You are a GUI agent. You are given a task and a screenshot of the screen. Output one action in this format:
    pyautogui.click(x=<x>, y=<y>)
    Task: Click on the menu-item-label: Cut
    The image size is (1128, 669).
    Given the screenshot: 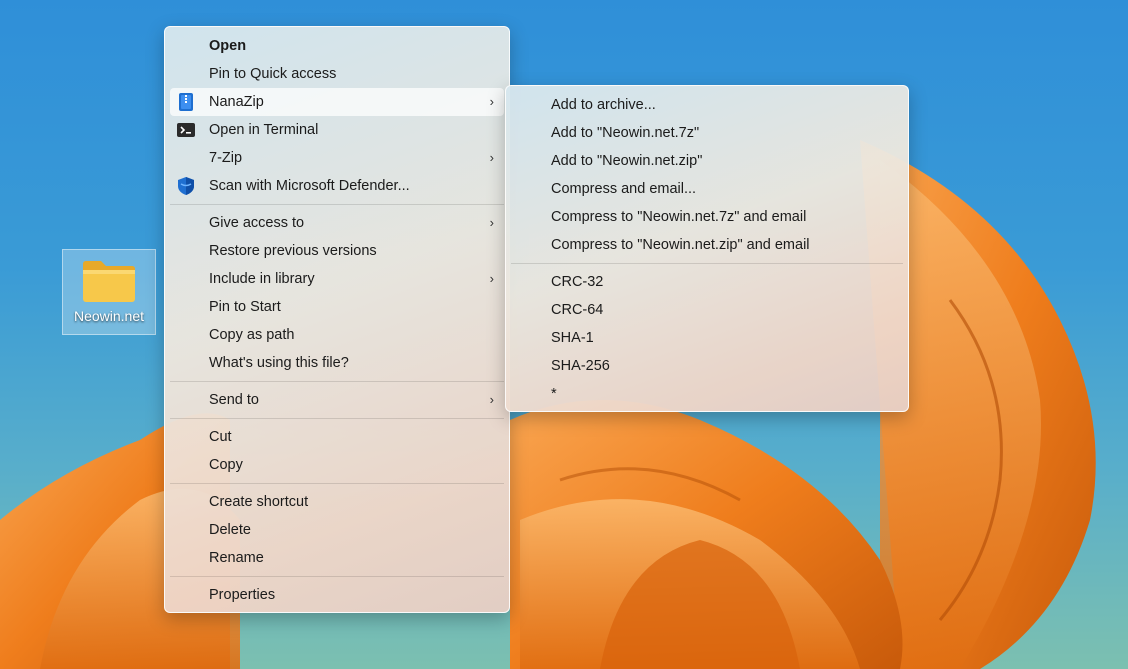 What is the action you would take?
    pyautogui.click(x=220, y=437)
    